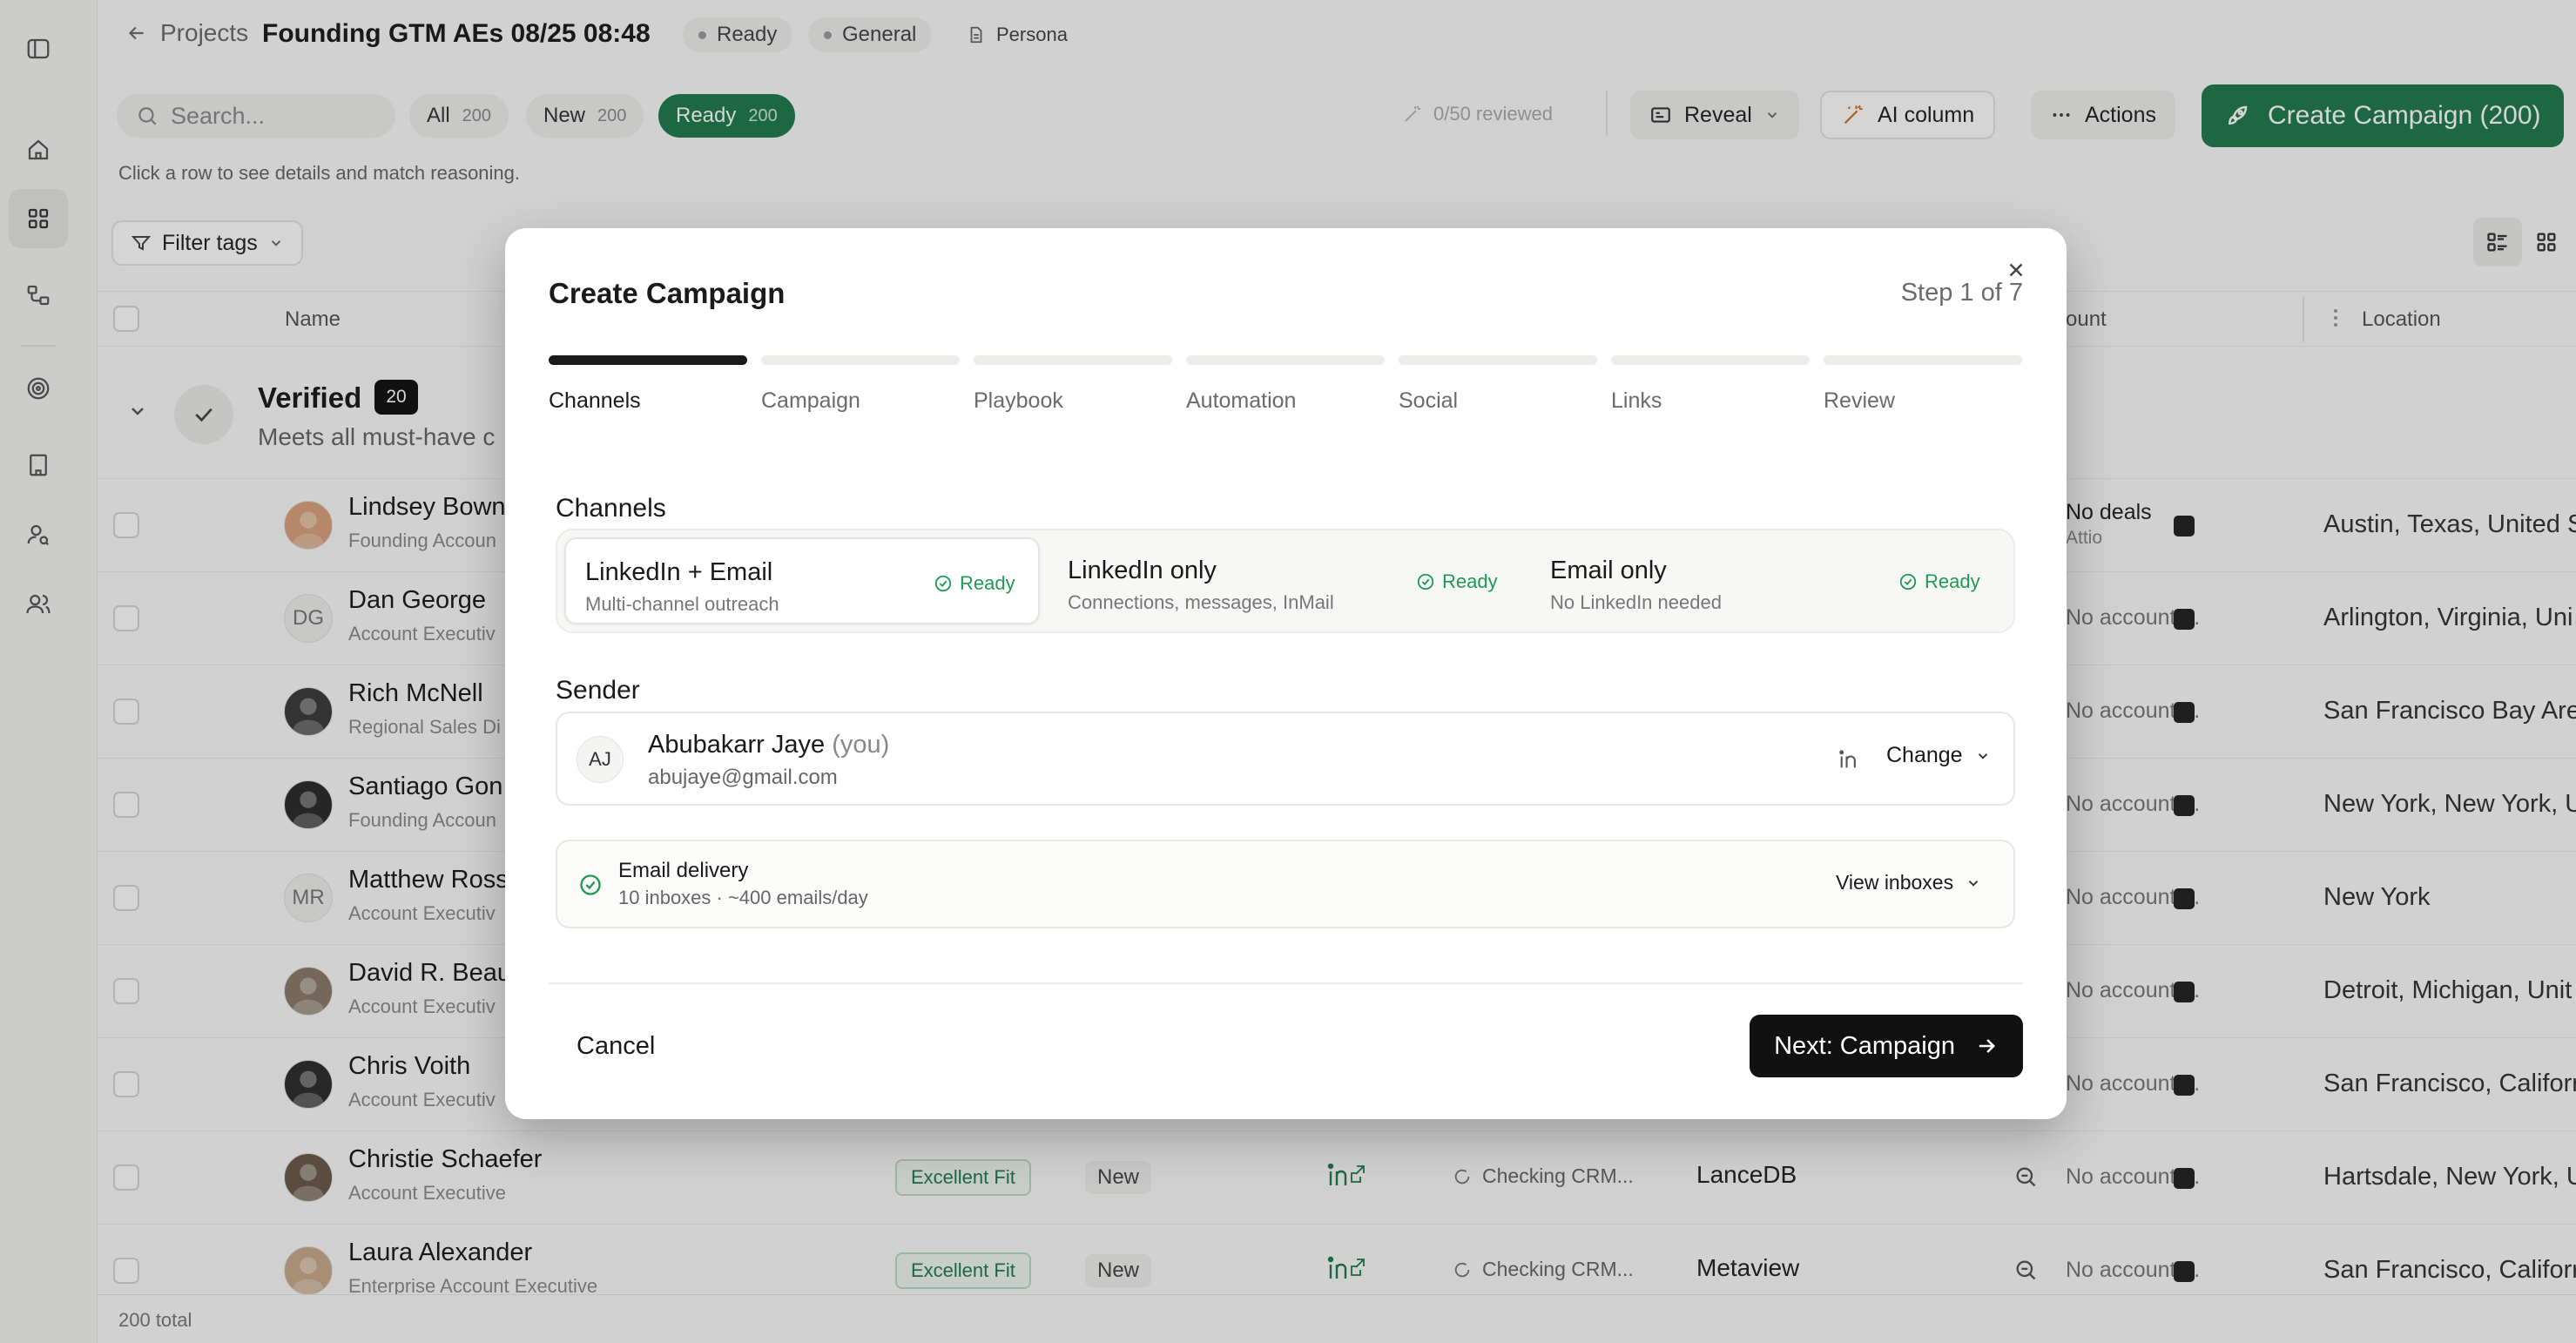  I want to click on sender-label: Sender, so click(598, 690).